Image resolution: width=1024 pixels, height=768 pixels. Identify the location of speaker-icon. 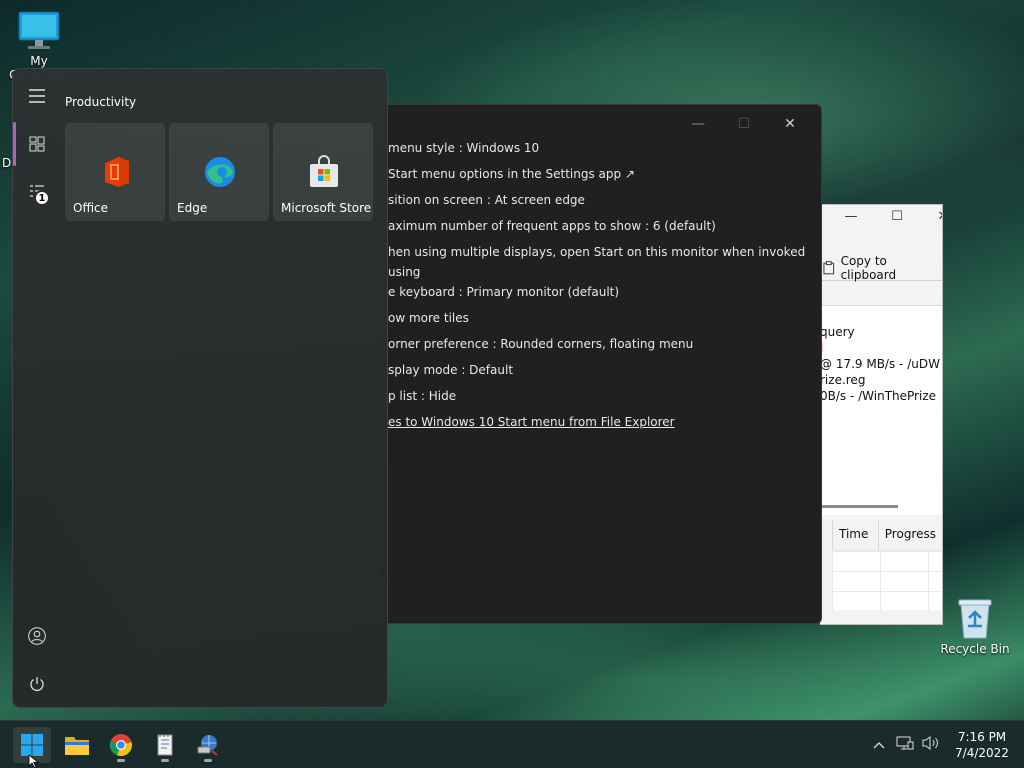
(930, 743).